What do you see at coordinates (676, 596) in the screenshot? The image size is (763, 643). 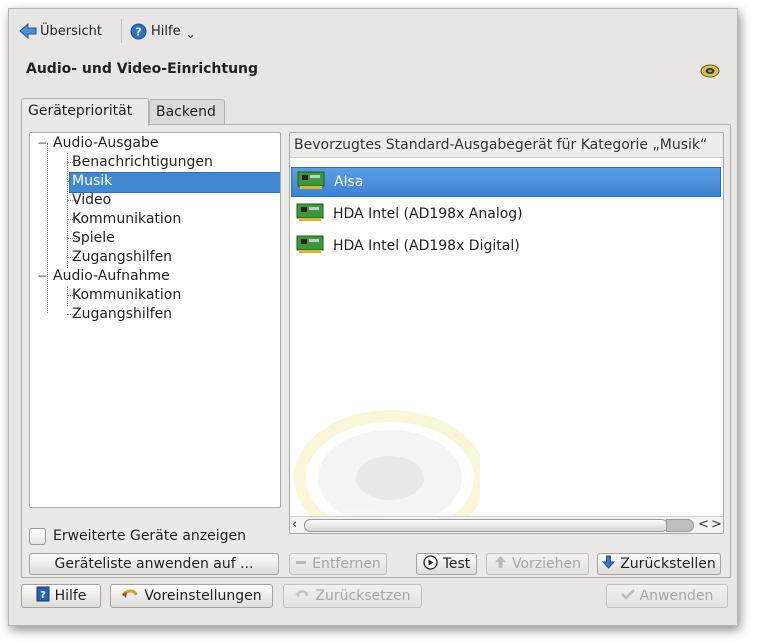 I see `apply-label: Anwenden` at bounding box center [676, 596].